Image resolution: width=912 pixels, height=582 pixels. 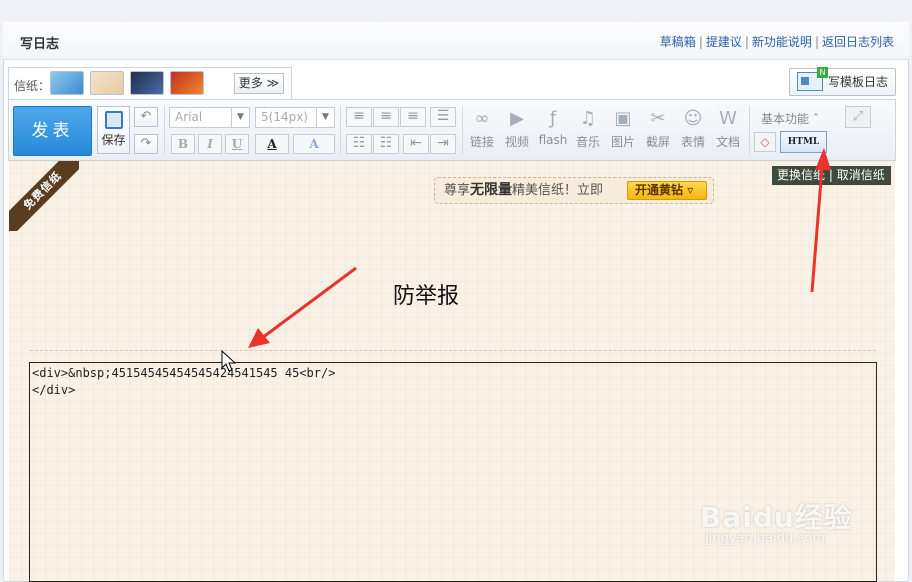 I want to click on image-label: 图片, so click(x=622, y=142).